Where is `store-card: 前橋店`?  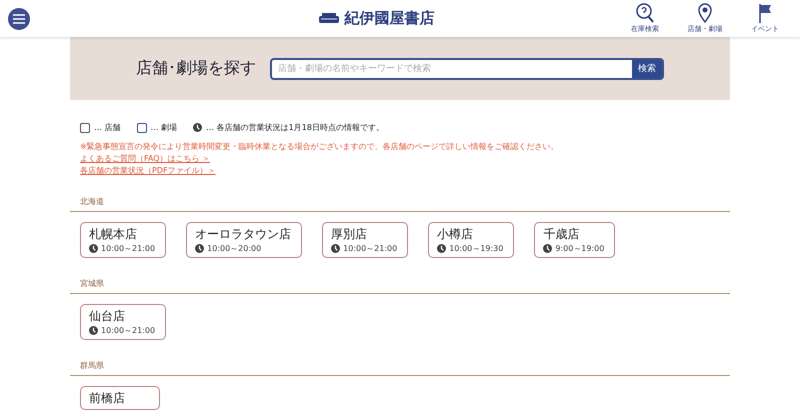
store-card: 前橋店 is located at coordinates (120, 398).